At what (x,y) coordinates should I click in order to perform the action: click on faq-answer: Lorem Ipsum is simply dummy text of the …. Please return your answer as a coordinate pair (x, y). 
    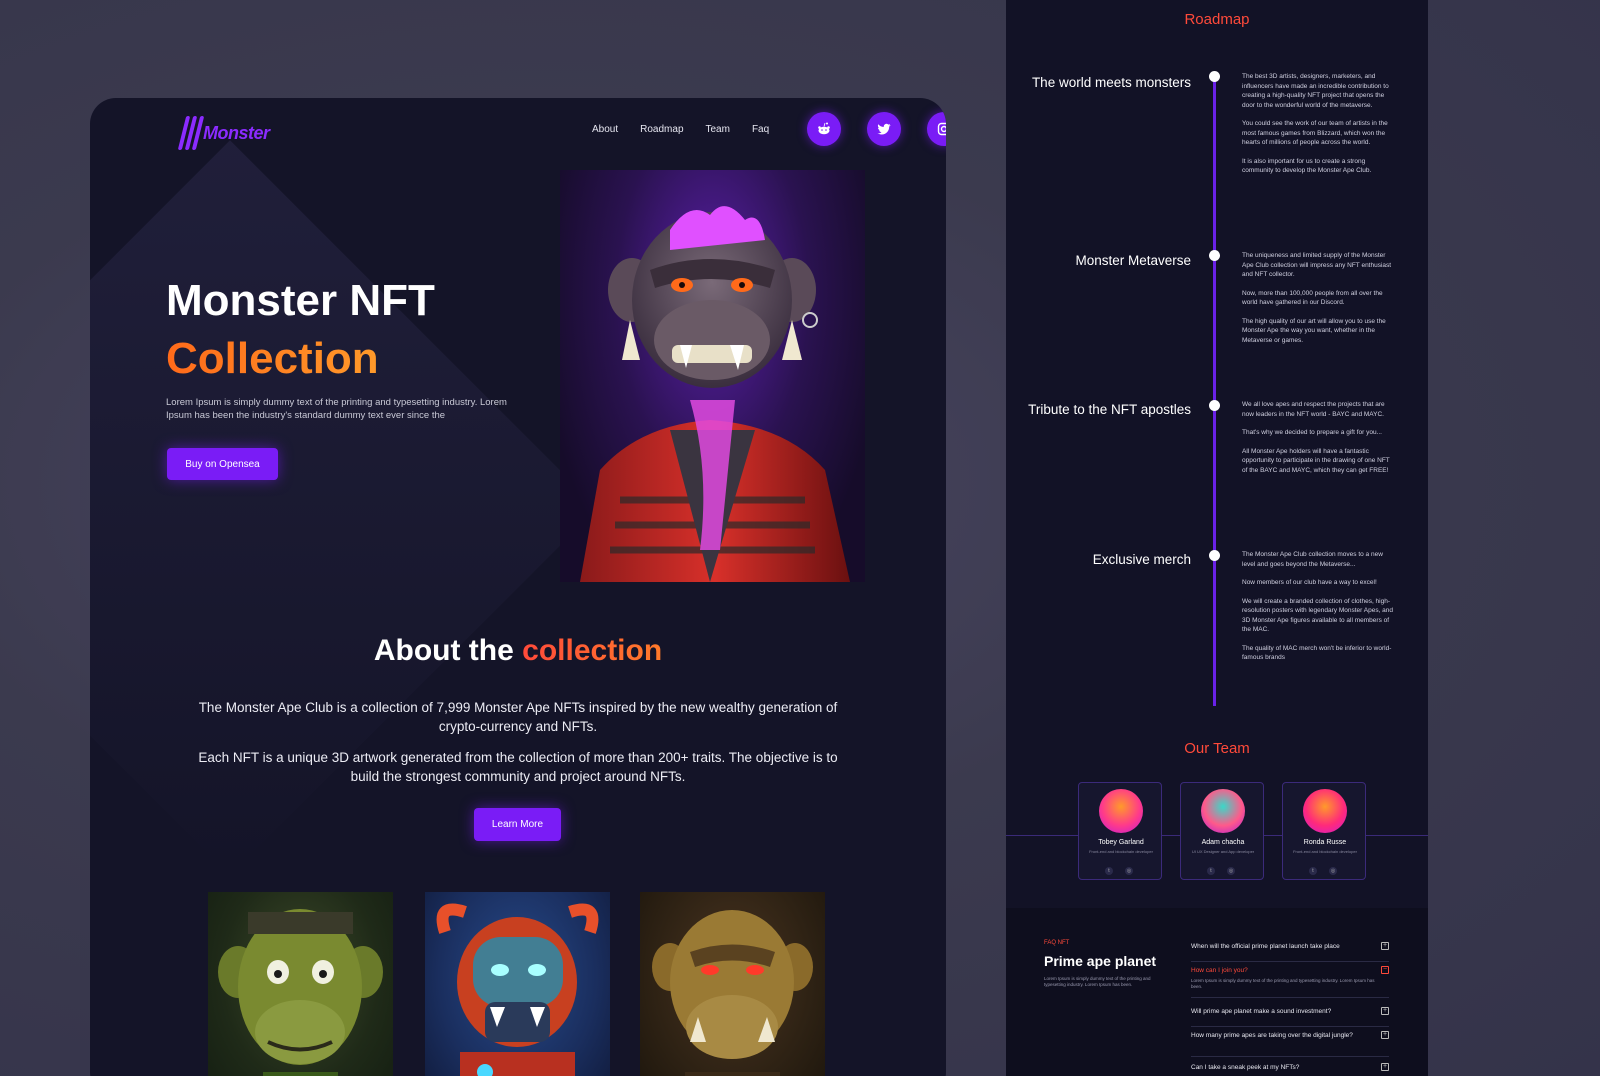
    Looking at the image, I should click on (1283, 983).